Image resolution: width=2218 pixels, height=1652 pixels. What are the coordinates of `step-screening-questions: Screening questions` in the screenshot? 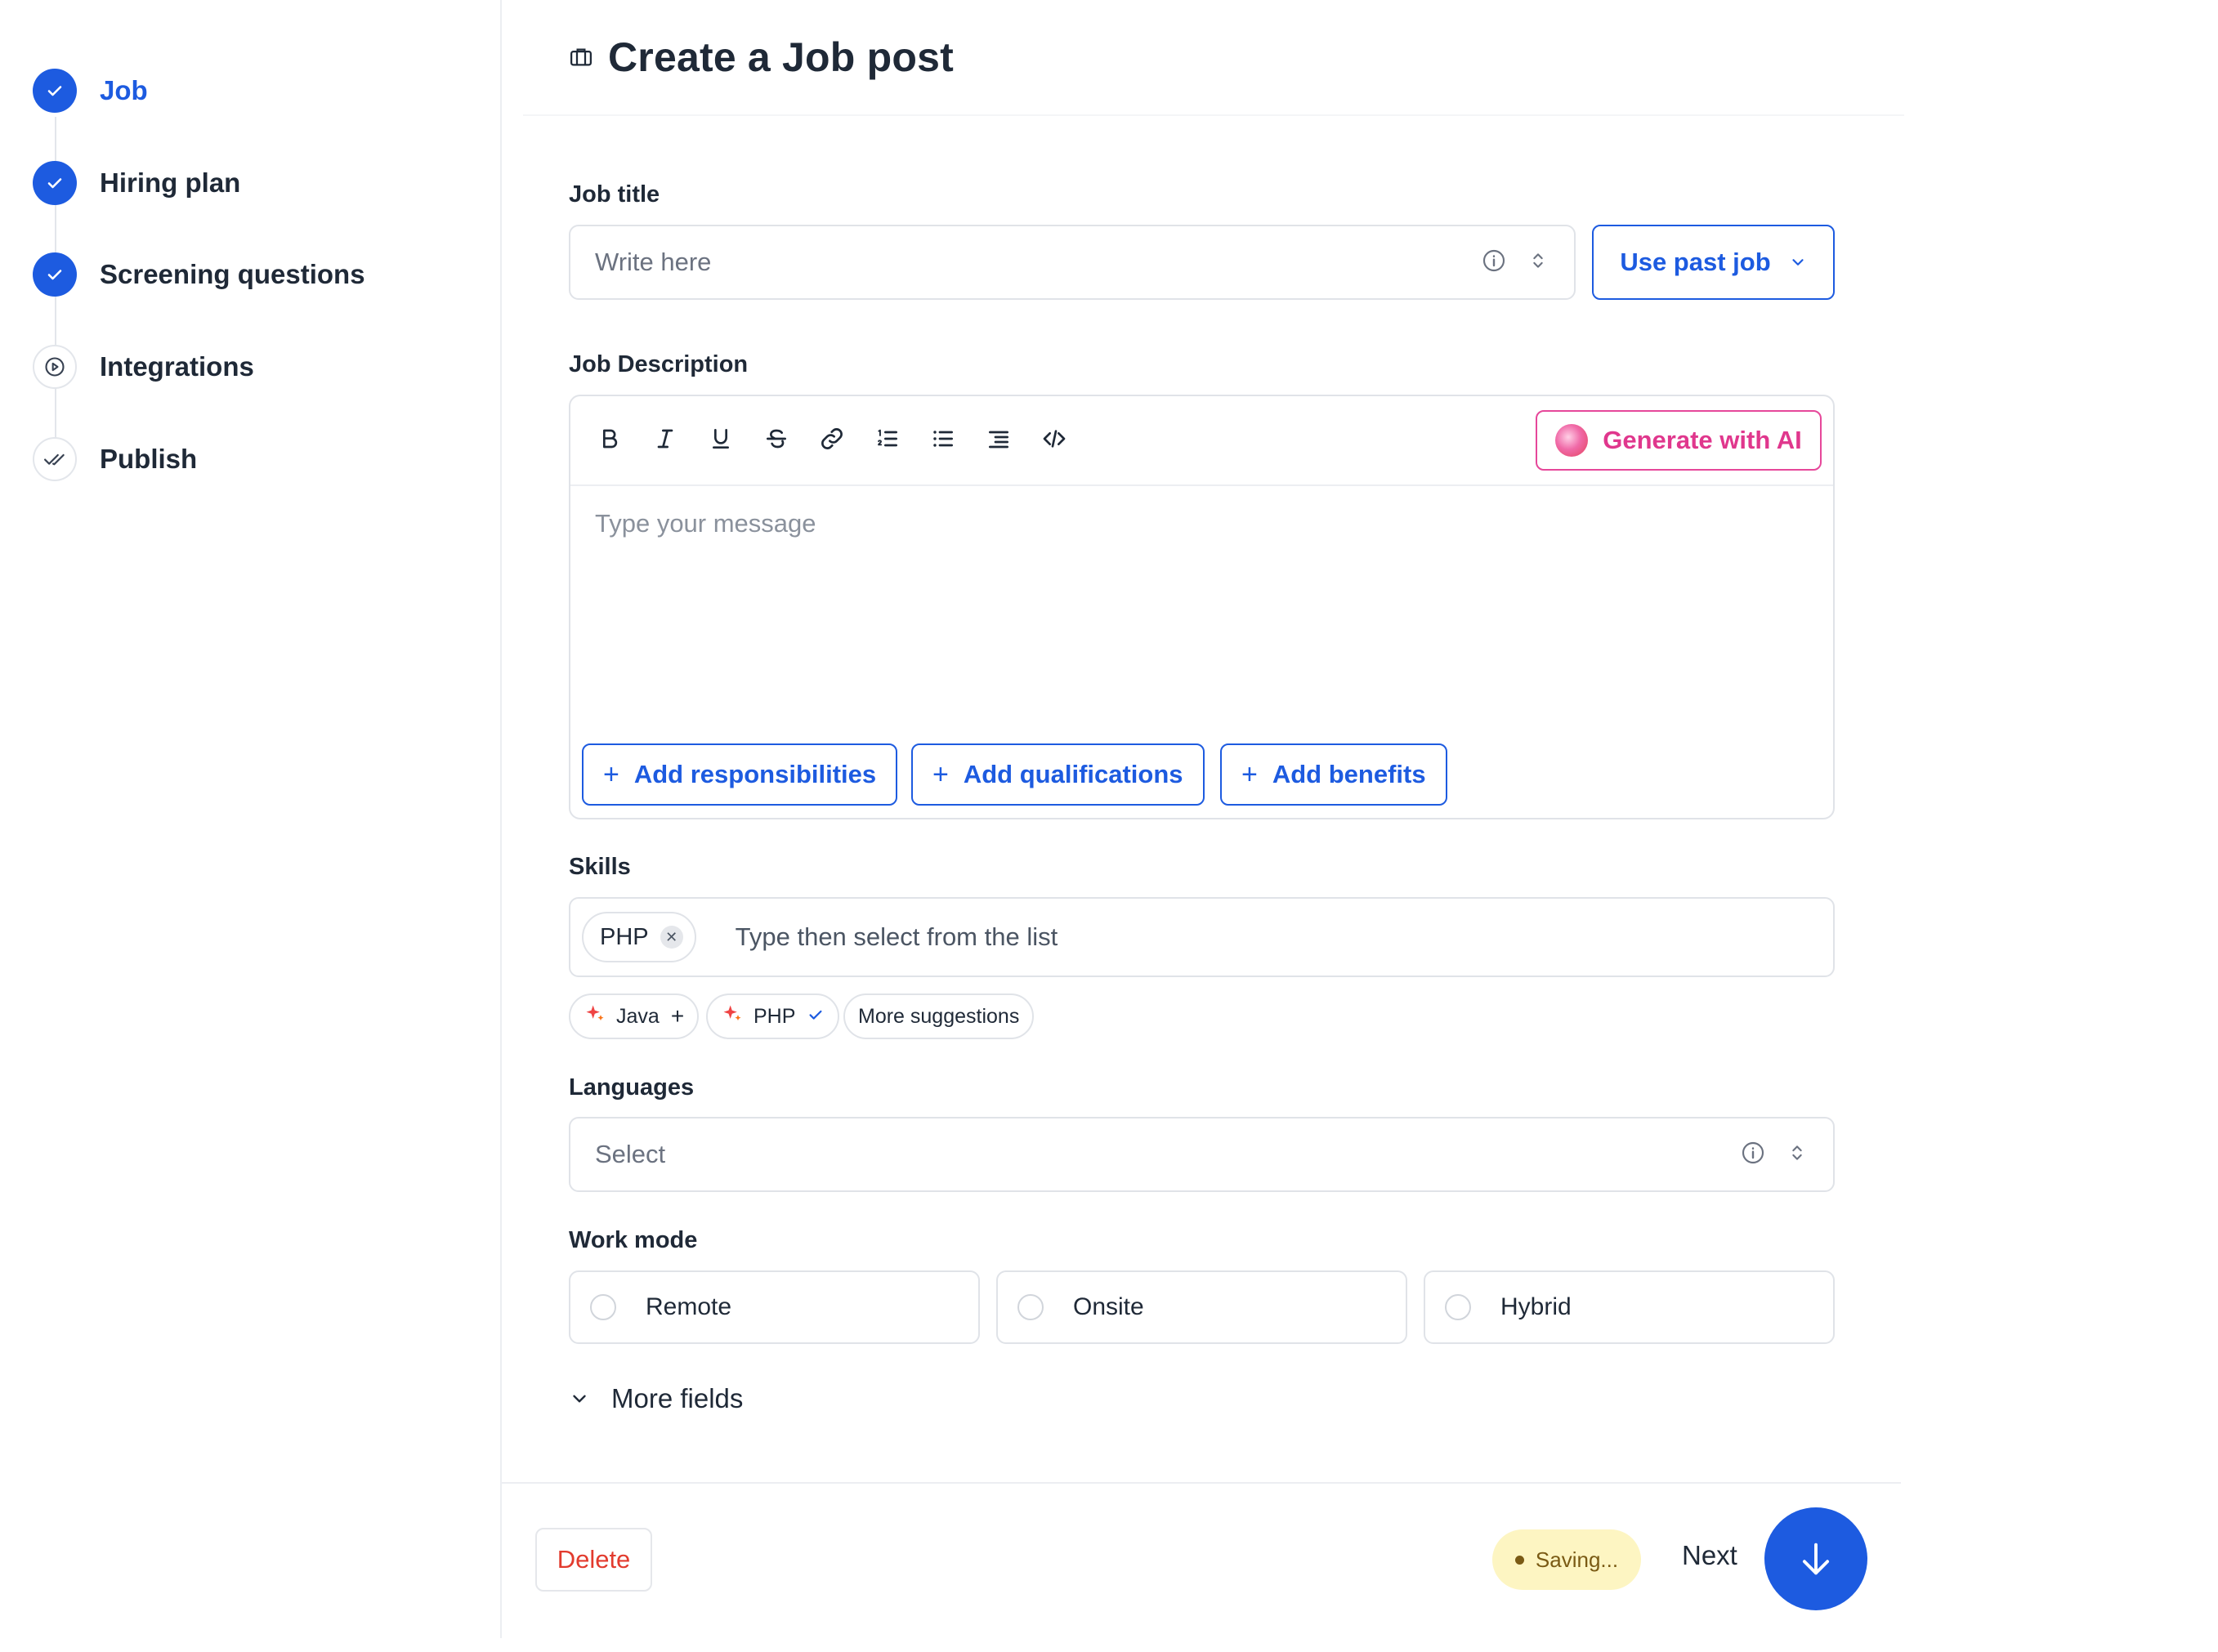 It's located at (199, 274).